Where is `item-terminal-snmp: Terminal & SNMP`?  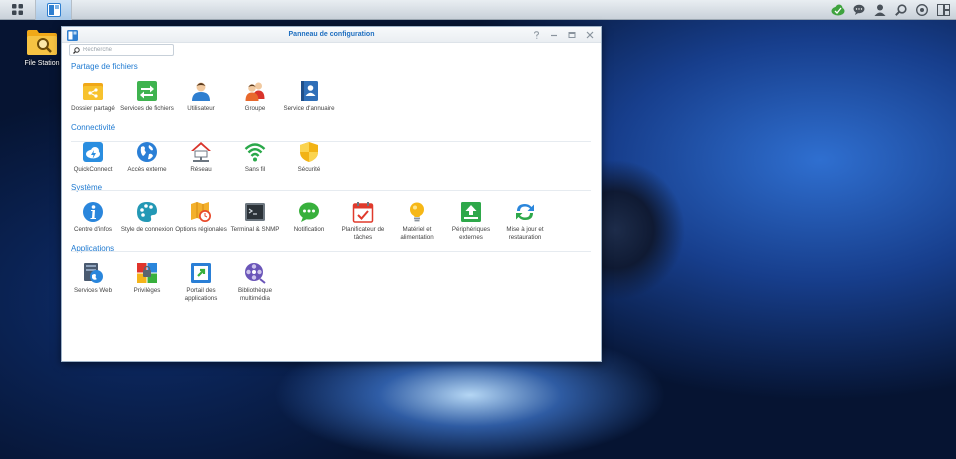
item-terminal-snmp: Terminal & SNMP is located at coordinates (255, 221).